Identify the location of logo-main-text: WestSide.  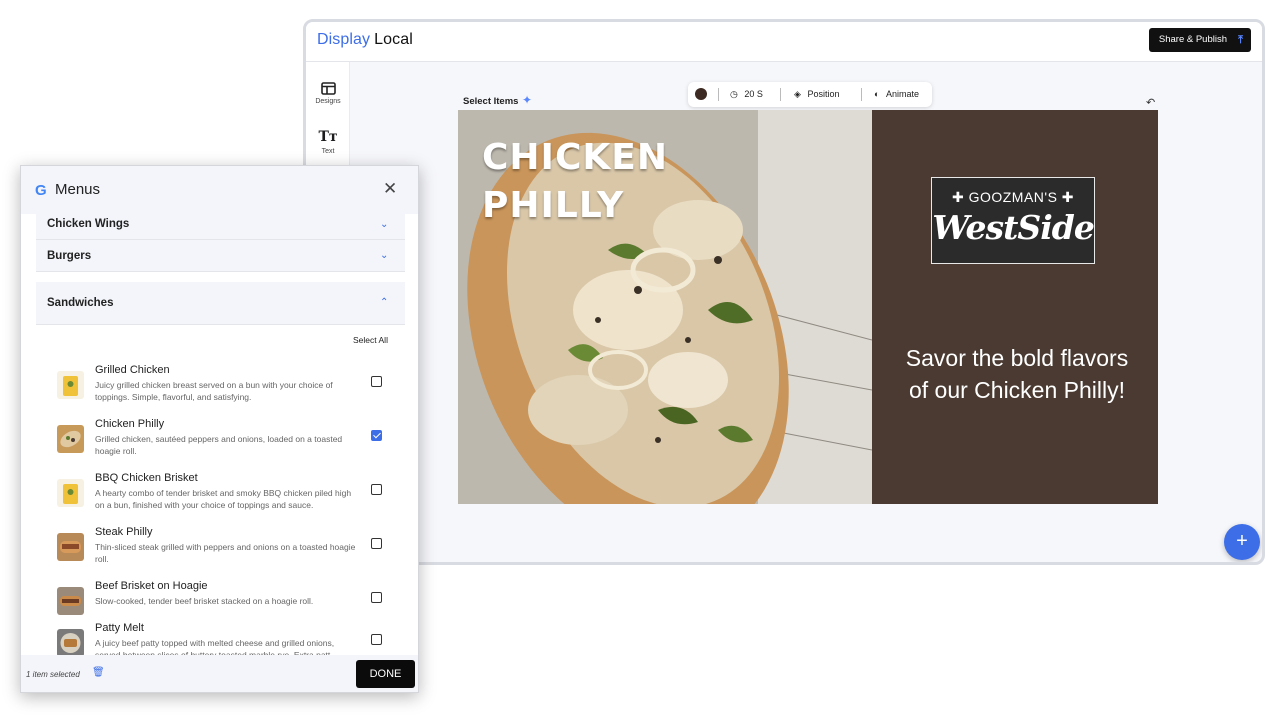
(1013, 227).